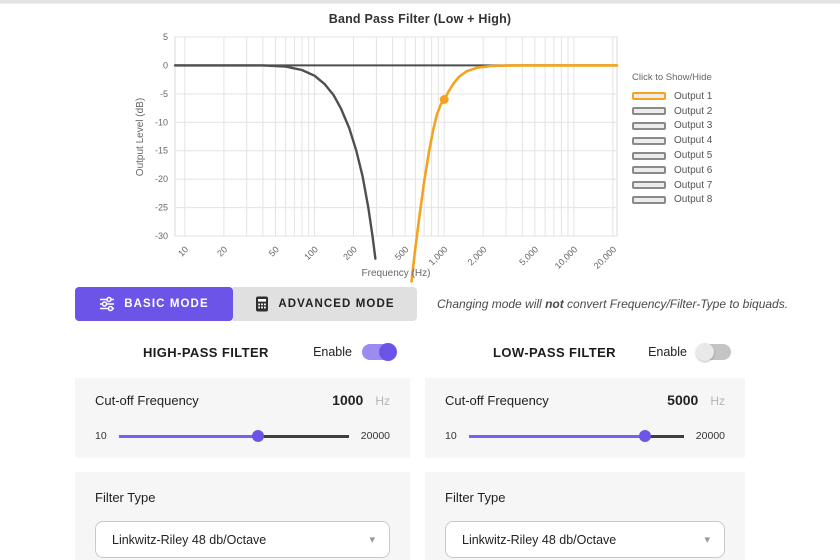 The width and height of the screenshot is (840, 560). Describe the element at coordinates (585, 418) in the screenshot. I see `low-pass-cutoff-card: Cut-off Frequency 5000 Hz 10 20000` at that location.